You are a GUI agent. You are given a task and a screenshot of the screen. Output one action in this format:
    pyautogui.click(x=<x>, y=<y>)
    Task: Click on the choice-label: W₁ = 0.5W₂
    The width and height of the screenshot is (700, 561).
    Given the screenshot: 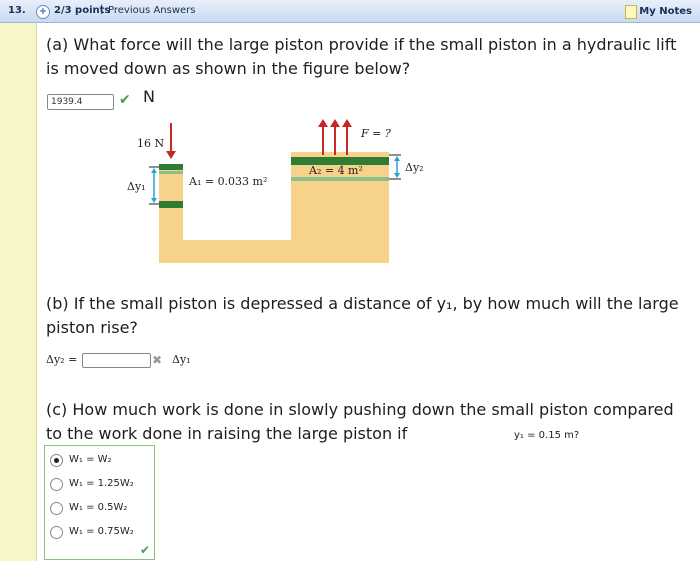 What is the action you would take?
    pyautogui.click(x=98, y=507)
    